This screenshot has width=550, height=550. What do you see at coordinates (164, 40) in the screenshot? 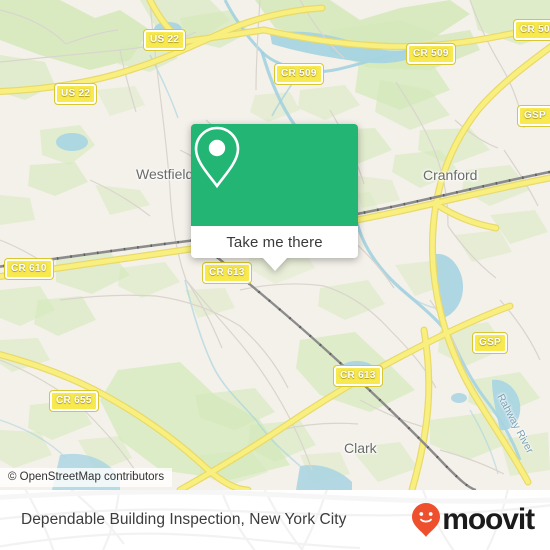
I see `road-shield-us22-a: US 22` at bounding box center [164, 40].